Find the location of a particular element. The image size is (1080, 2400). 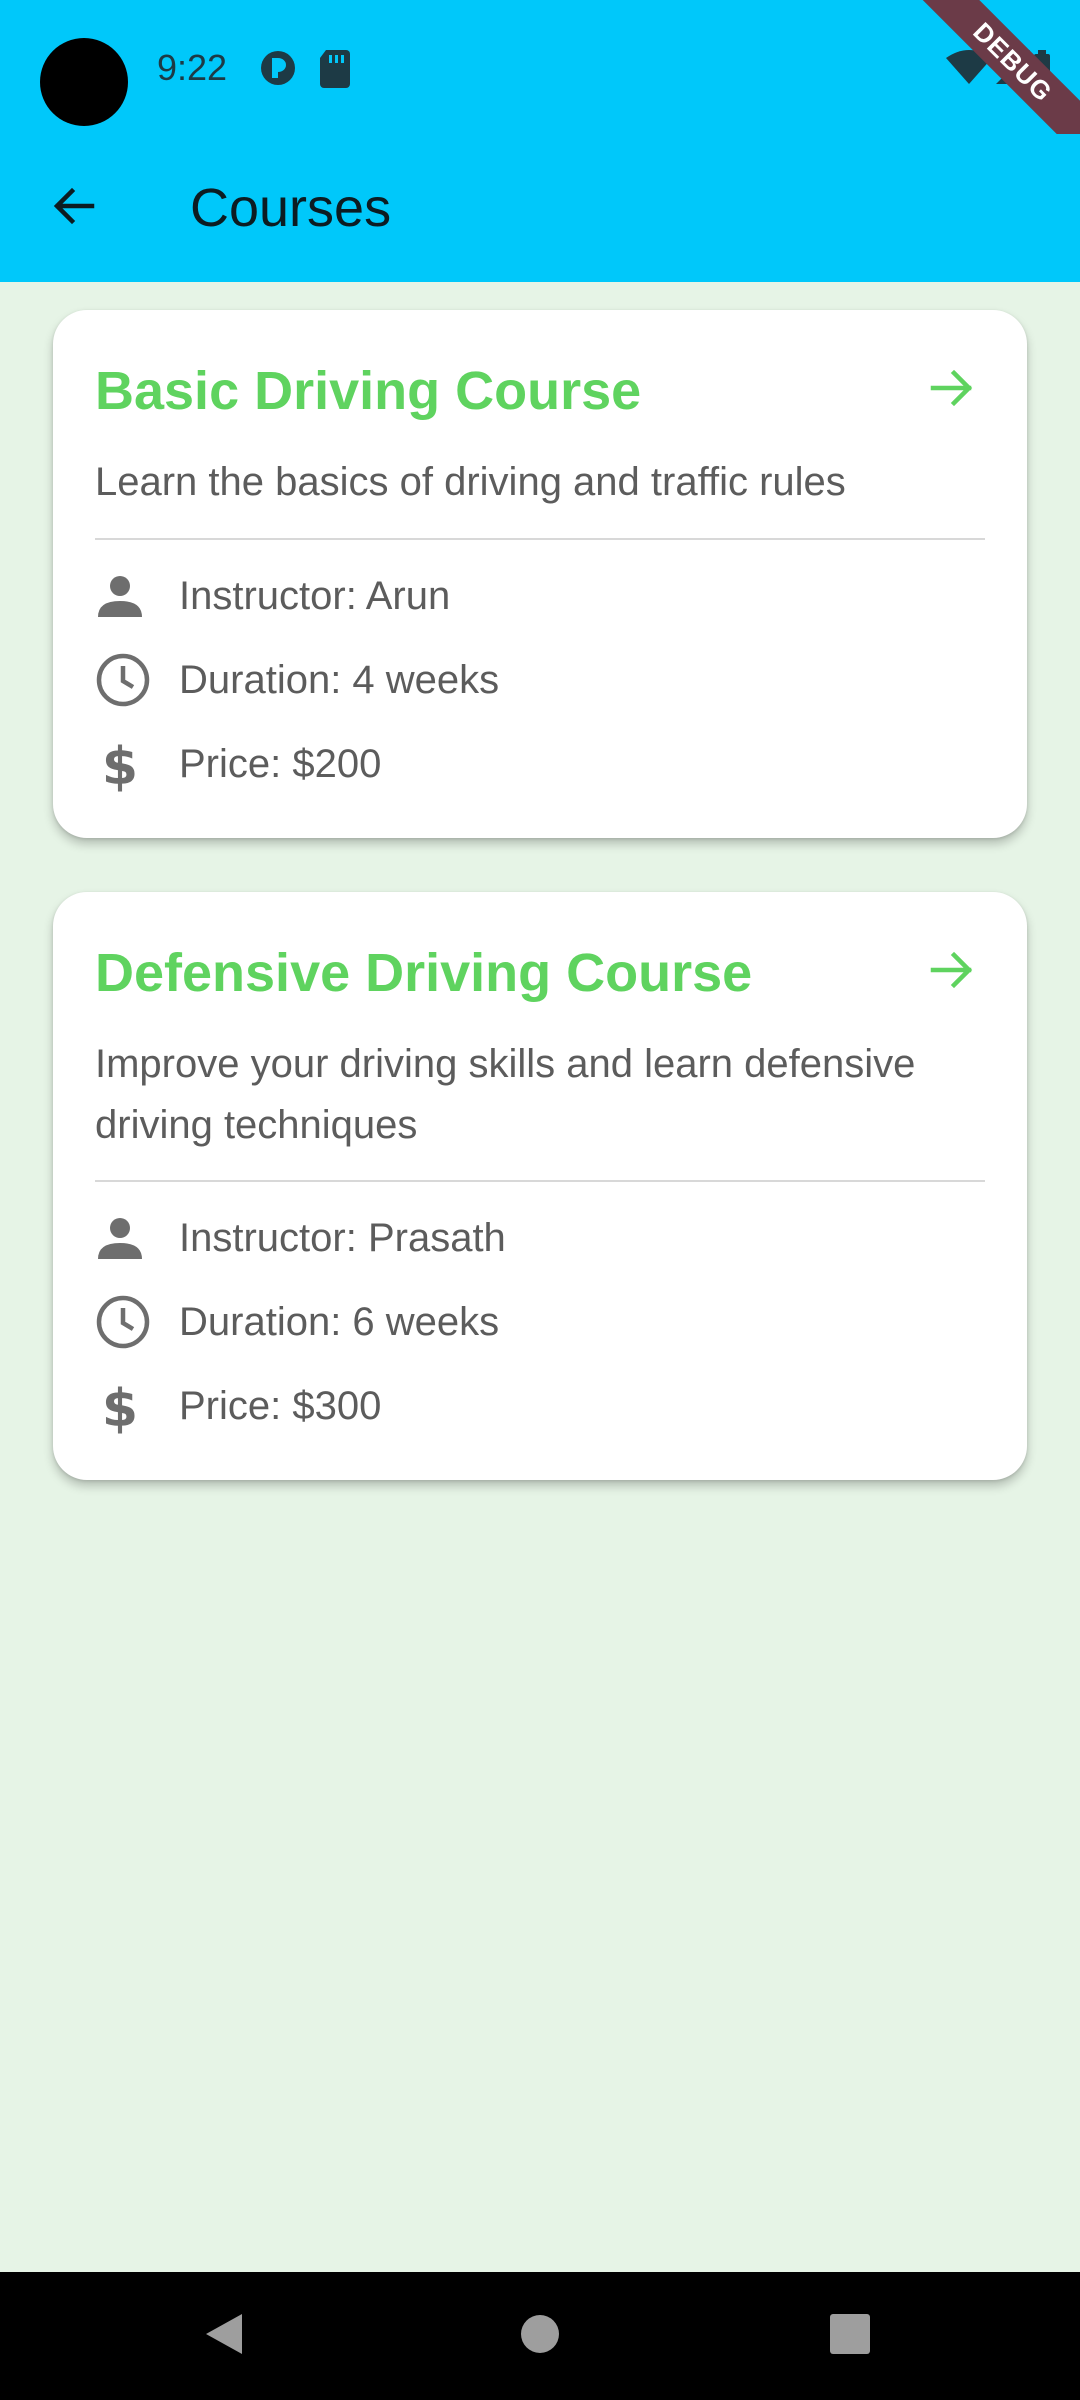

instructor-text: Instructor: Arun is located at coordinates (315, 595).